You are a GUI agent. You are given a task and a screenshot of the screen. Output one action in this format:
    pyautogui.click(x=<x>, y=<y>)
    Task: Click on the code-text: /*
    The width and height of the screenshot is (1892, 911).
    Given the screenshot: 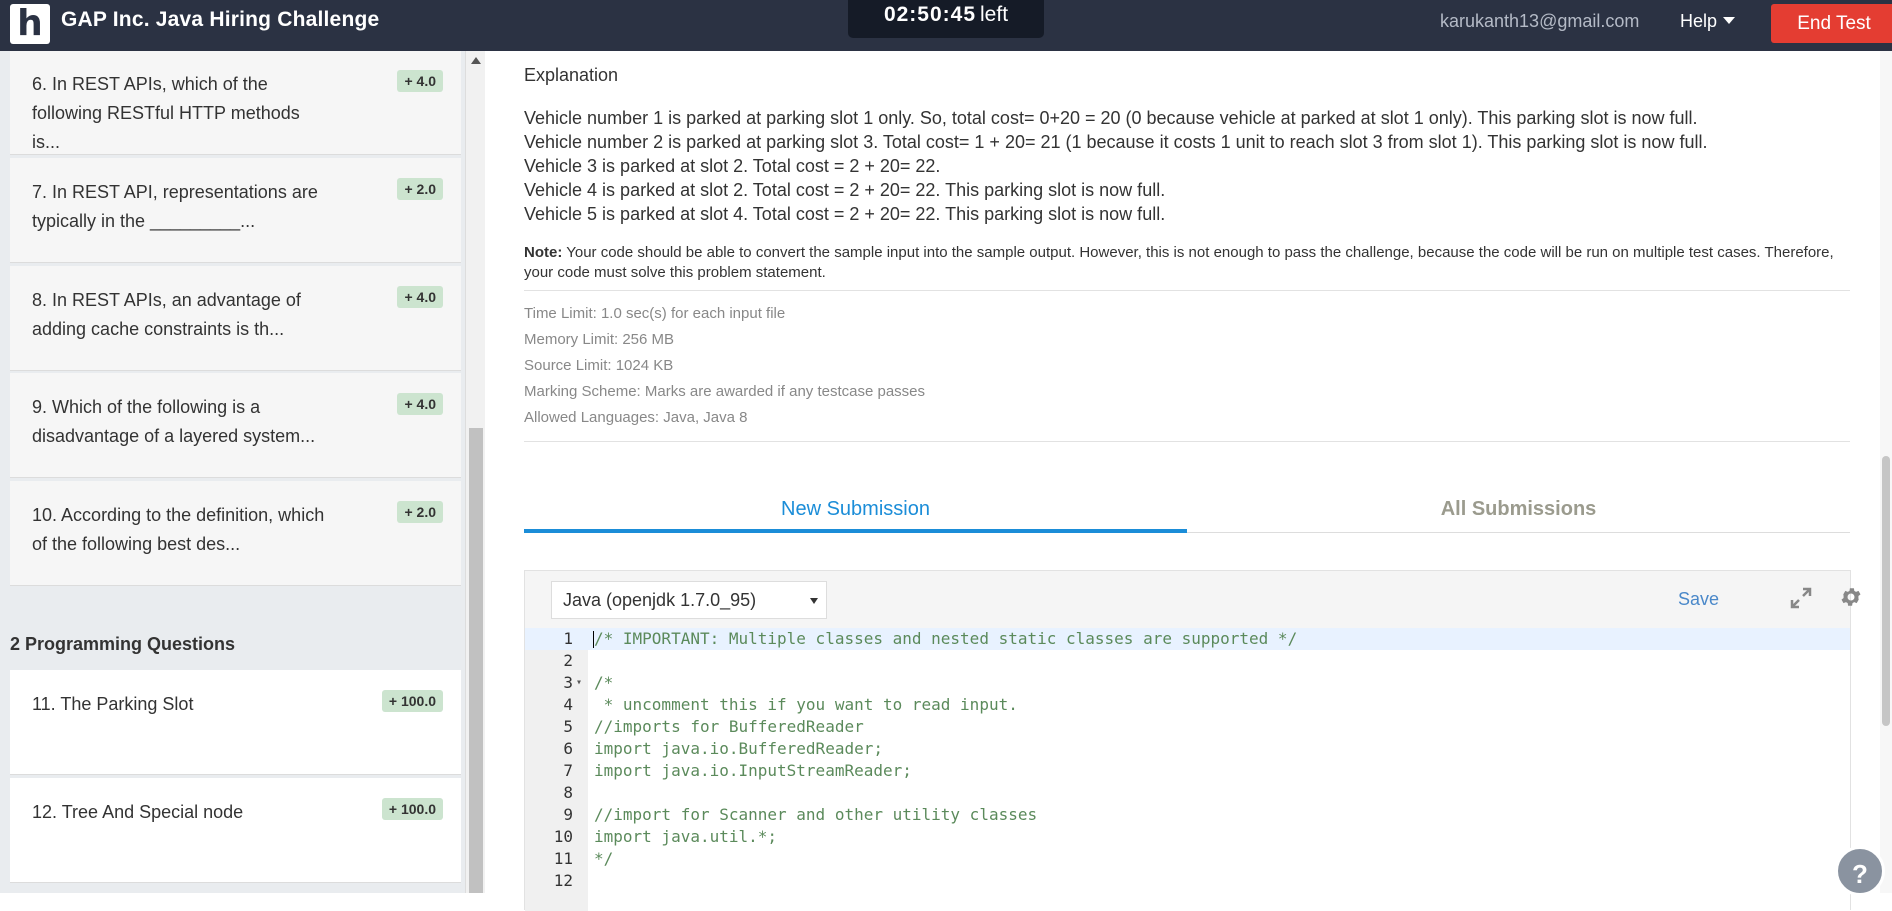 What is the action you would take?
    pyautogui.click(x=604, y=682)
    